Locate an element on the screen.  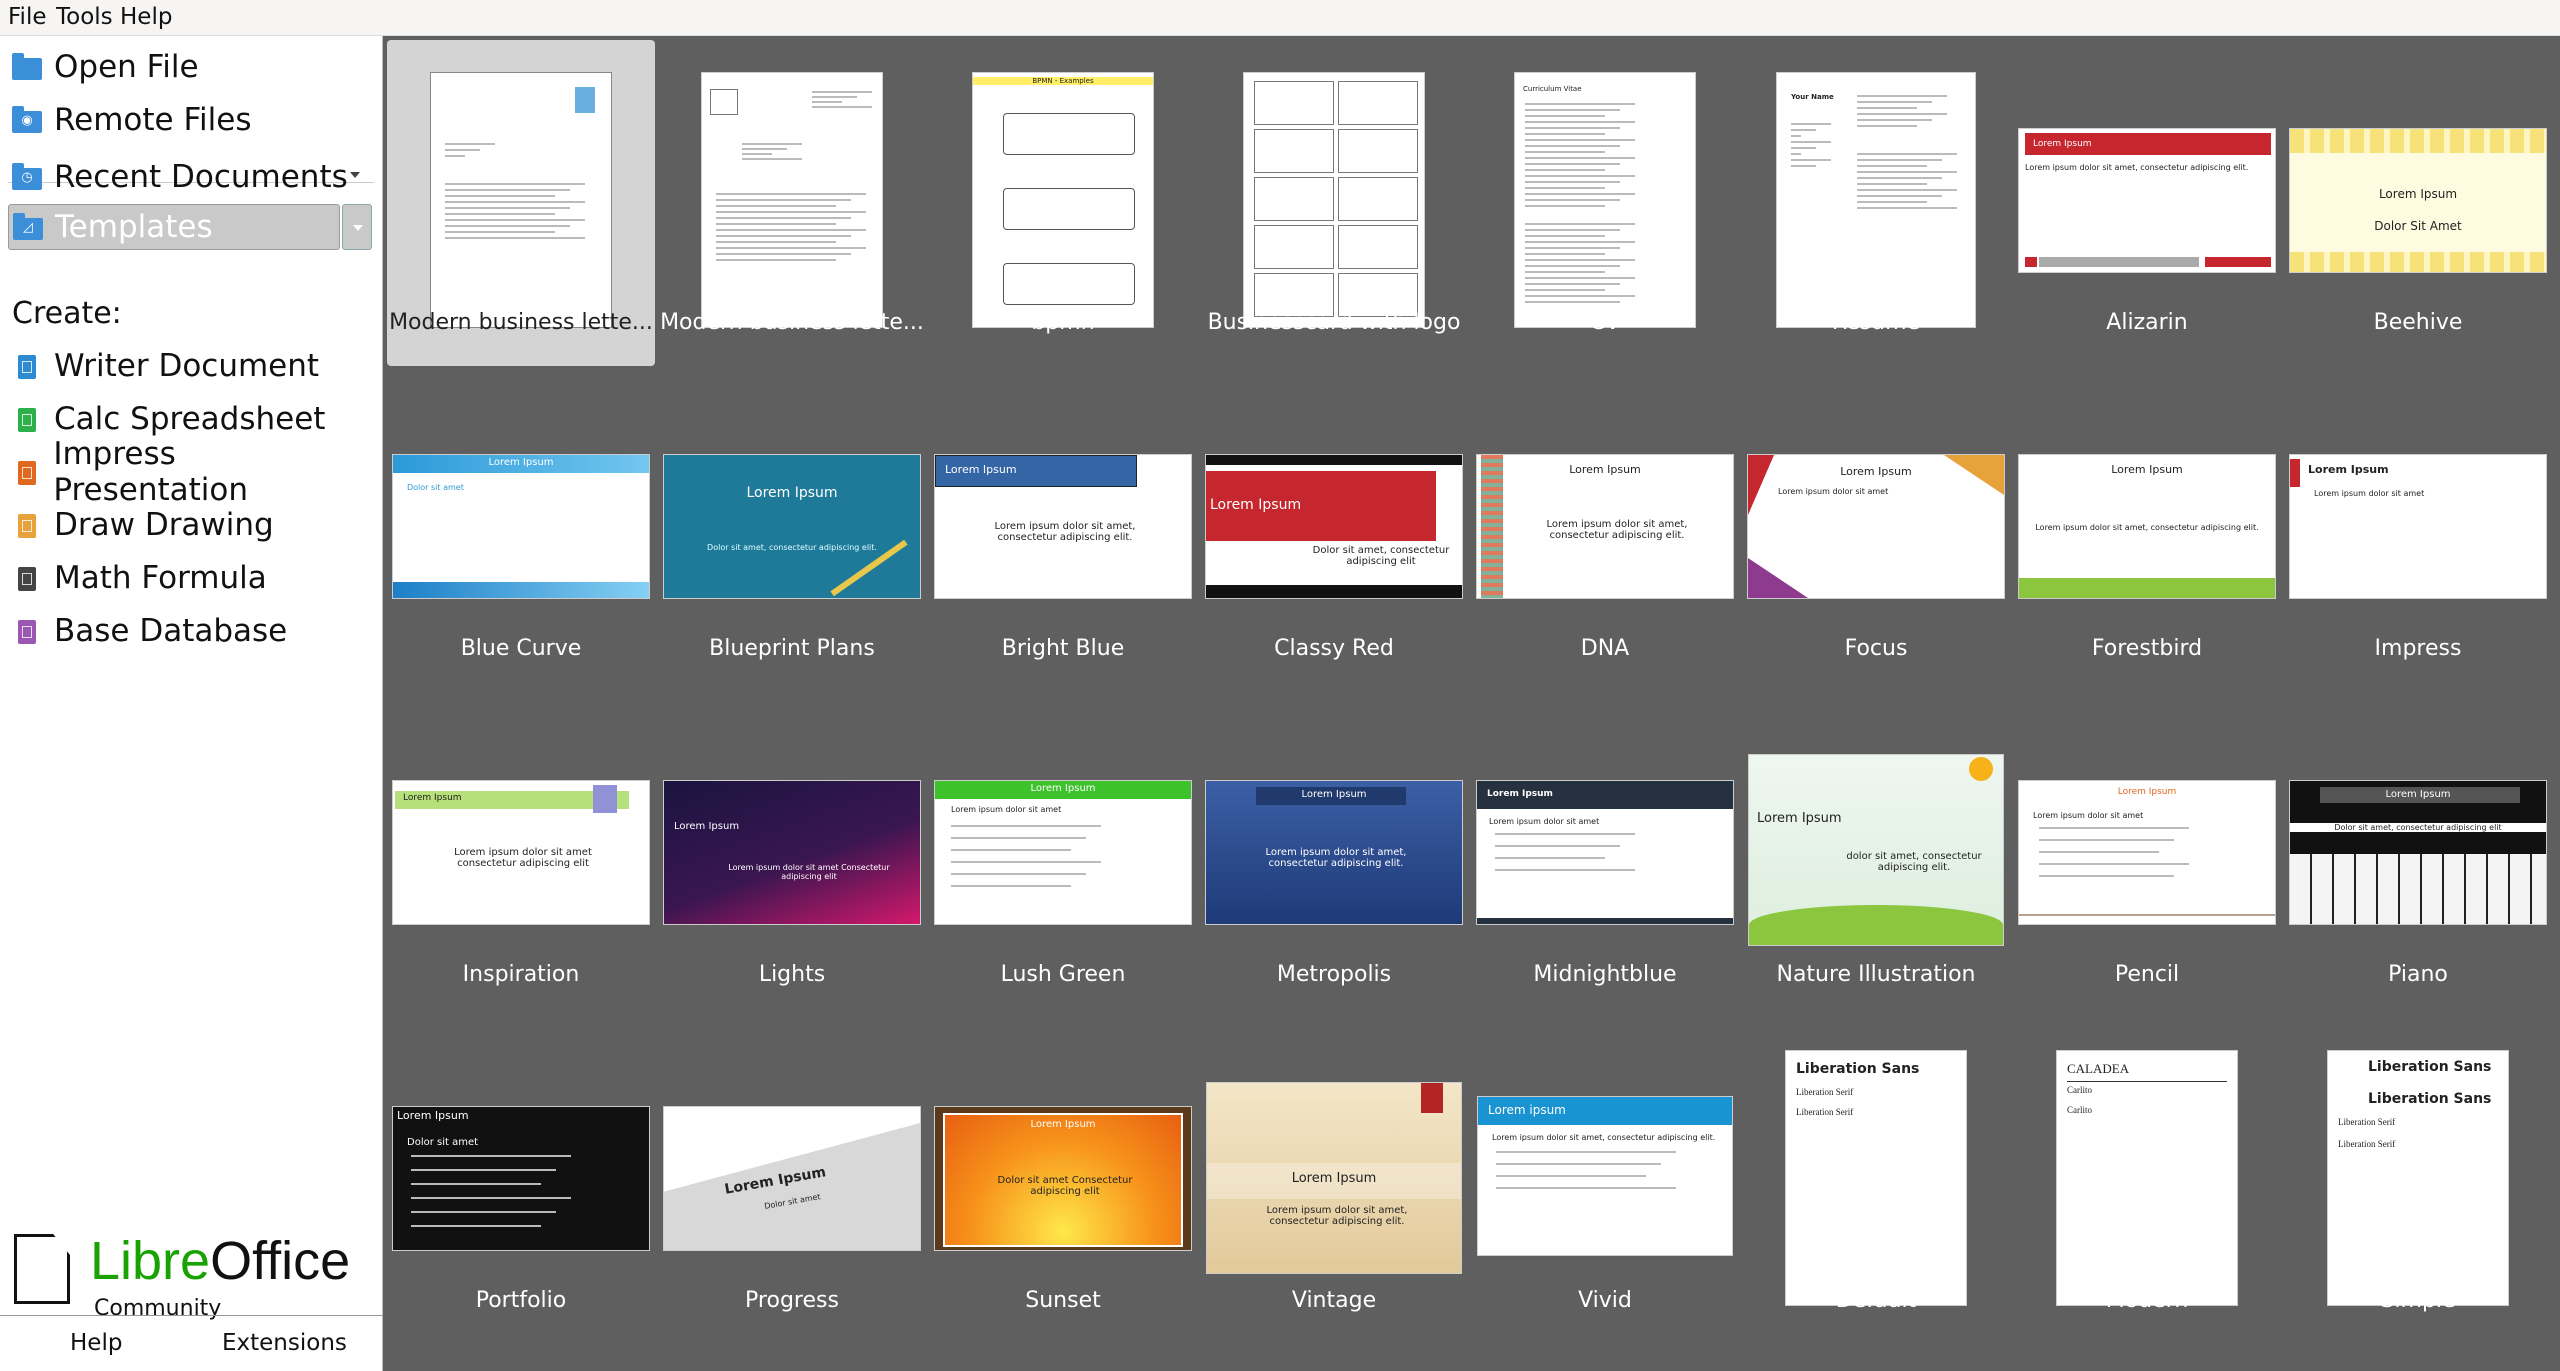
create-math-button: Math Formula is located at coordinates (191, 578).